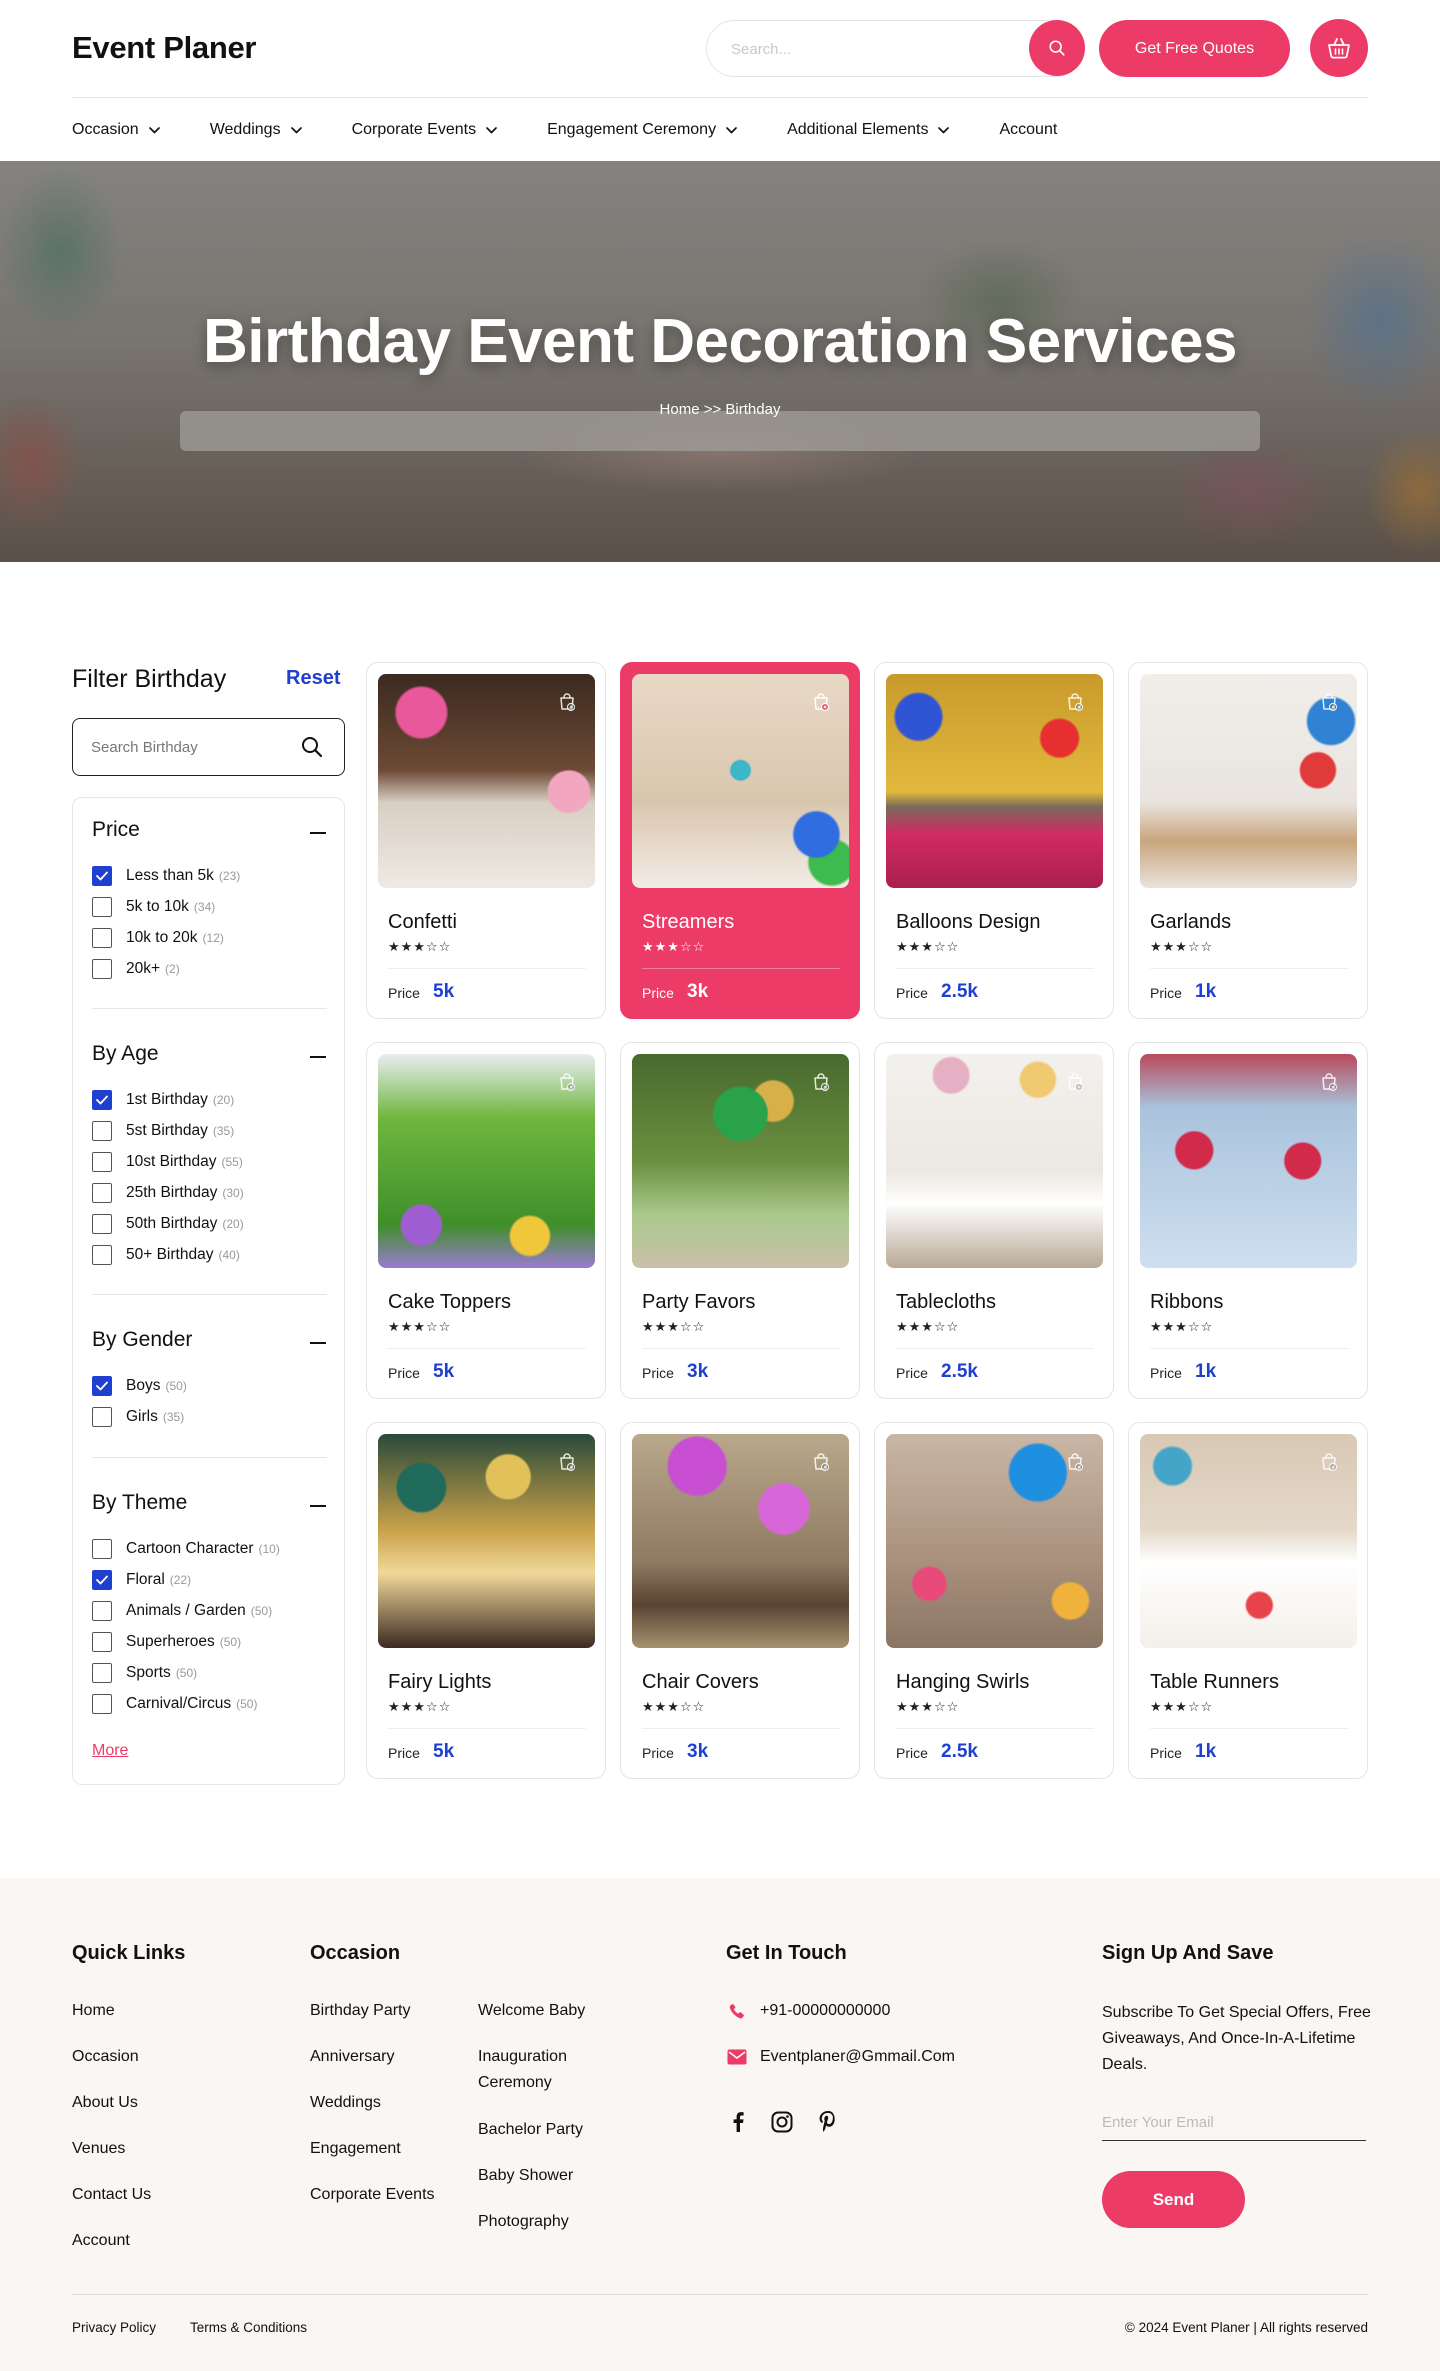 The height and width of the screenshot is (2371, 1440). Describe the element at coordinates (720, 409) in the screenshot. I see `breadcrumb: Home >> Birthday` at that location.